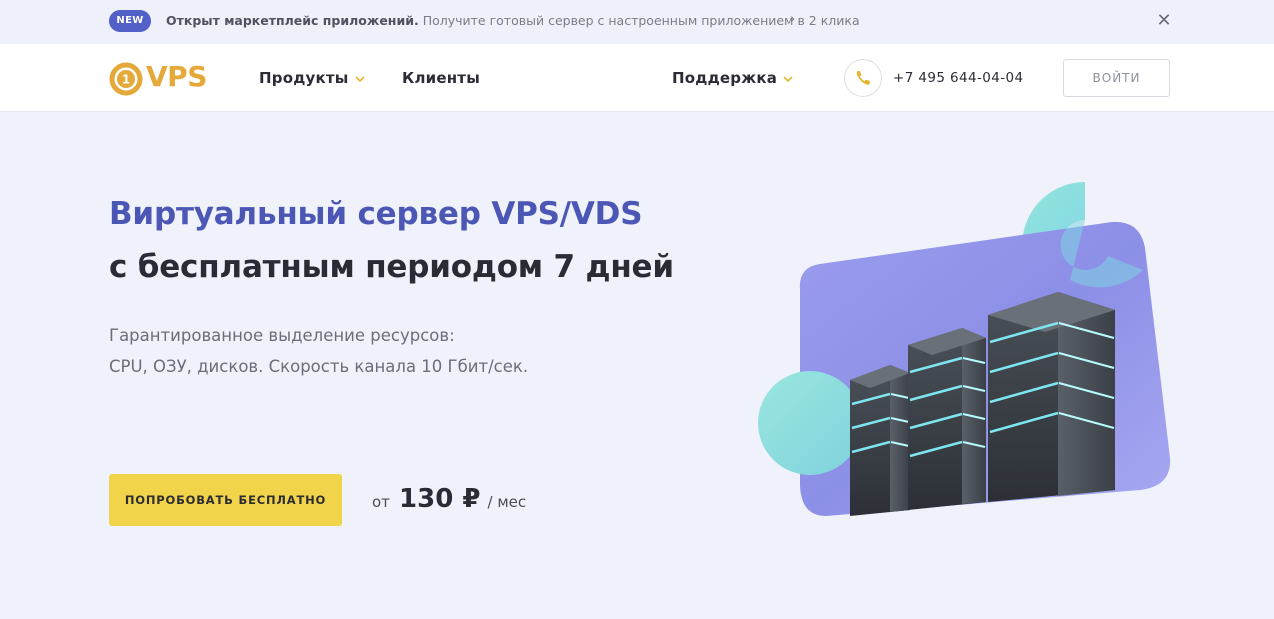 This screenshot has width=1274, height=619. What do you see at coordinates (793, 19) in the screenshot?
I see `chevron-right-icon: ›` at bounding box center [793, 19].